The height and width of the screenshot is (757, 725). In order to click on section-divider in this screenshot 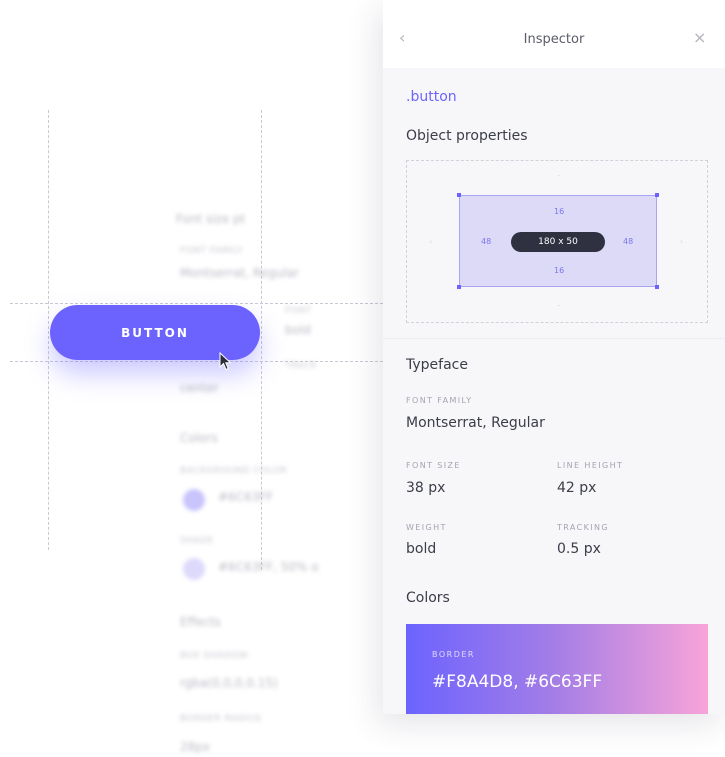, I will do `click(554, 338)`.